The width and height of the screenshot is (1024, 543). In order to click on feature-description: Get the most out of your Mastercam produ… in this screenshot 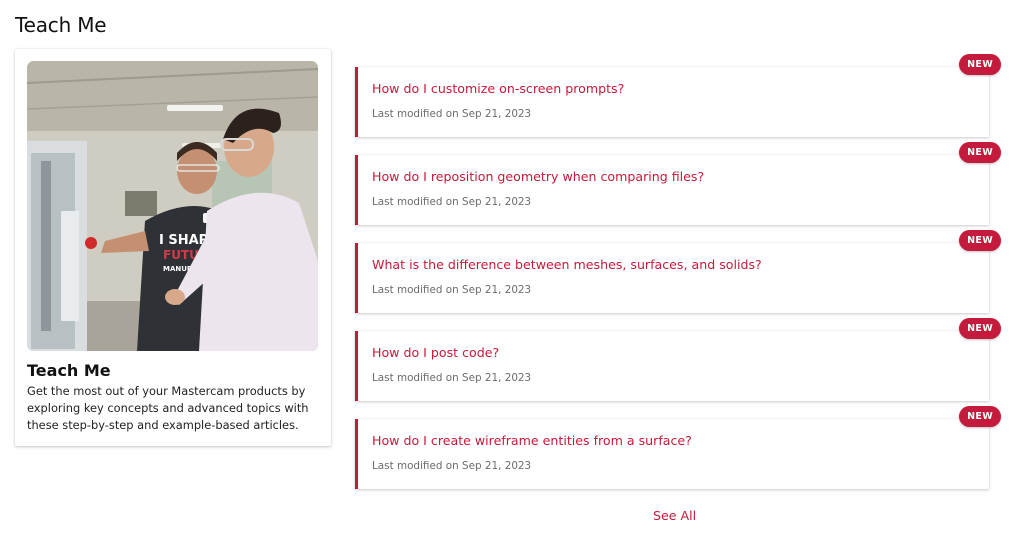, I will do `click(168, 408)`.